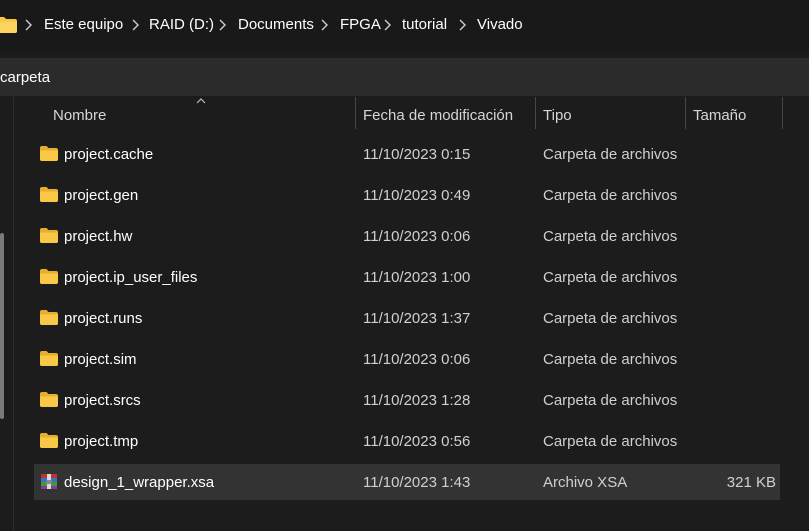 The width and height of the screenshot is (809, 531). Describe the element at coordinates (720, 115) in the screenshot. I see `column-header-size-label: Tamaño` at that location.